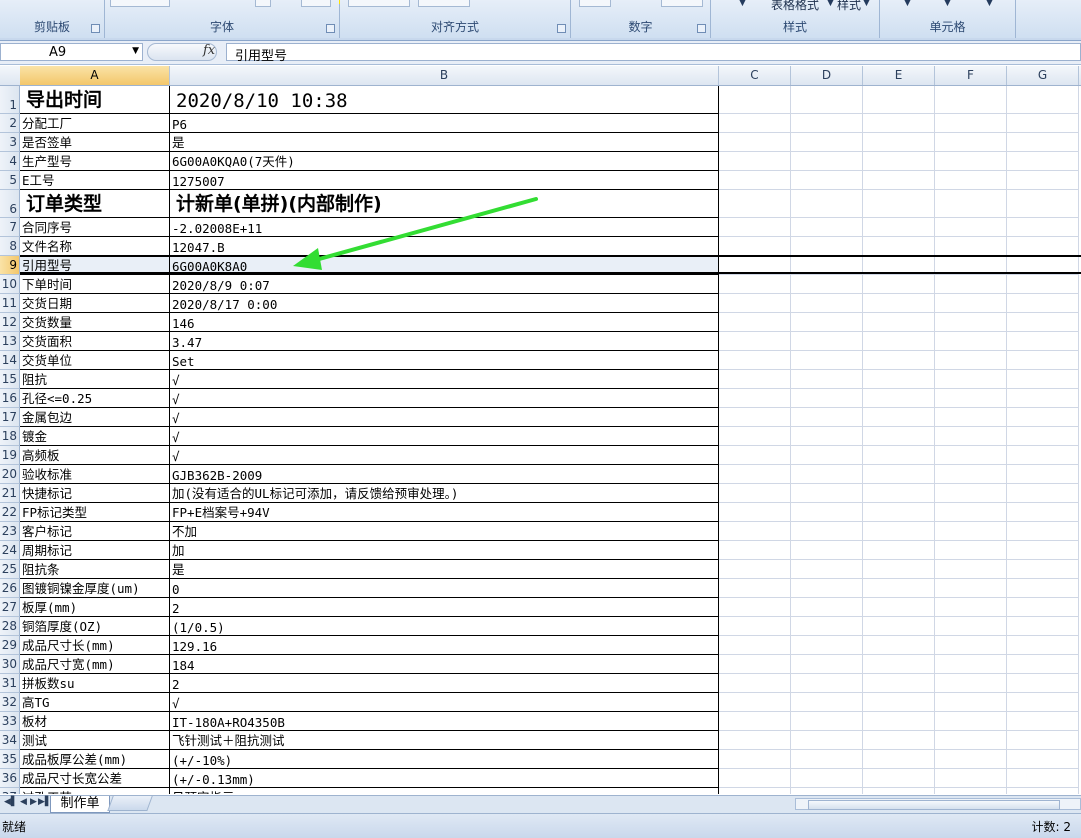 The width and height of the screenshot is (1081, 838). I want to click on row-header: 33, so click(10, 721).